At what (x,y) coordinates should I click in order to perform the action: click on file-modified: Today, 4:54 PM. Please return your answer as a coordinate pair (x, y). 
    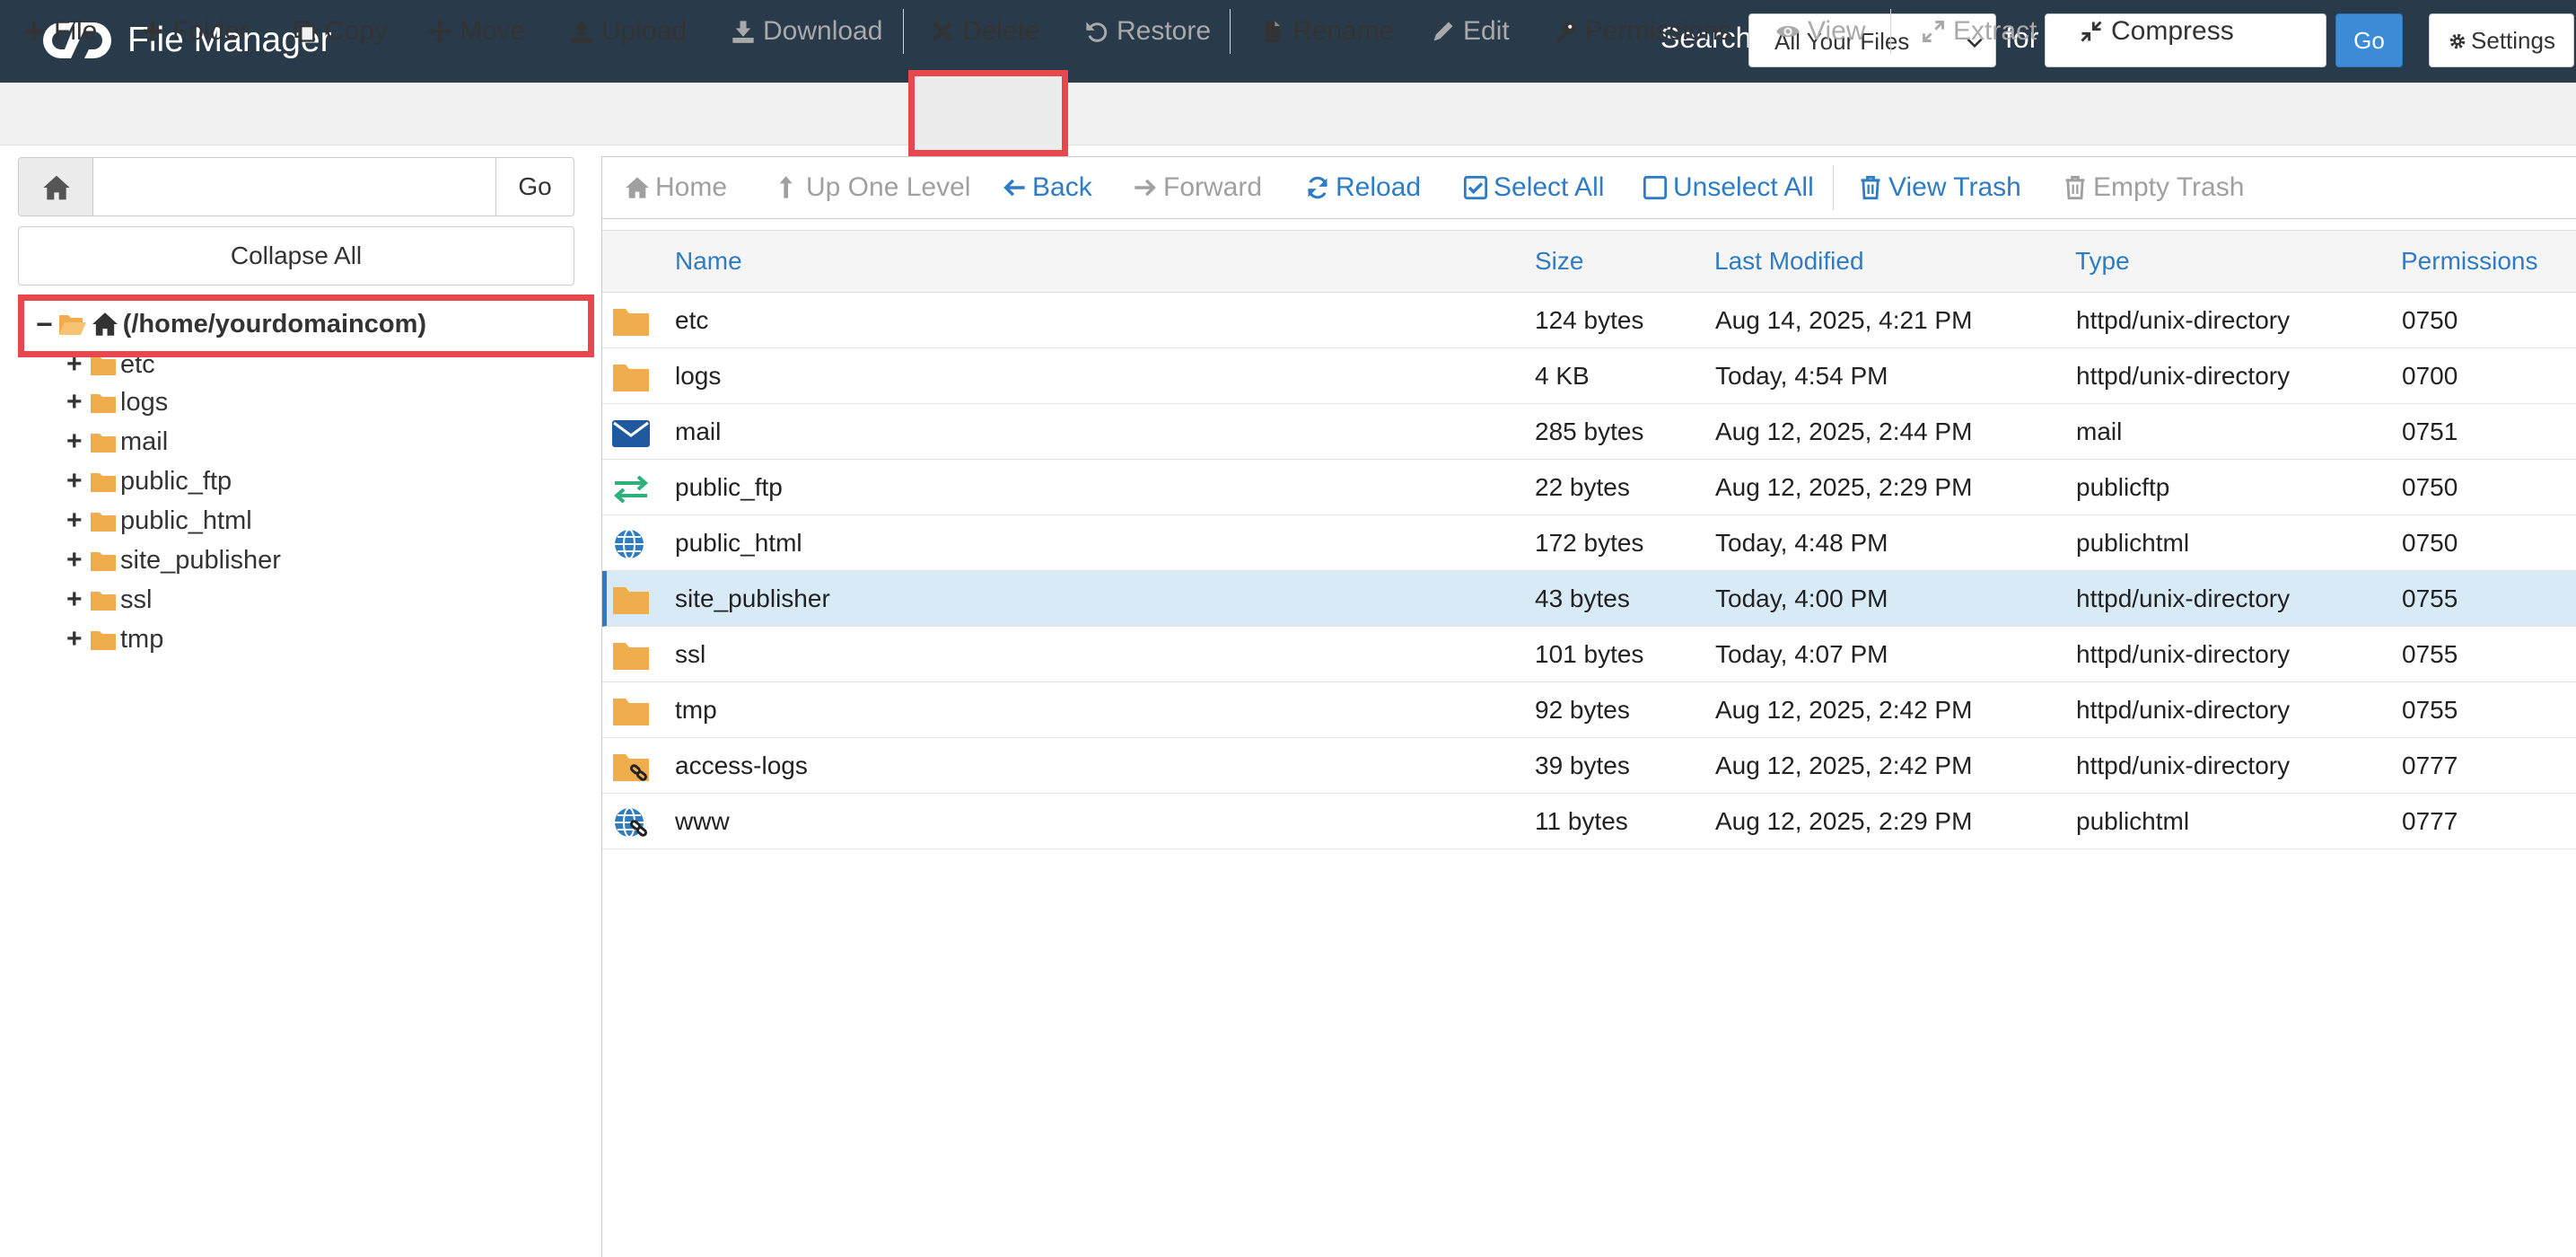
    Looking at the image, I should click on (1801, 376).